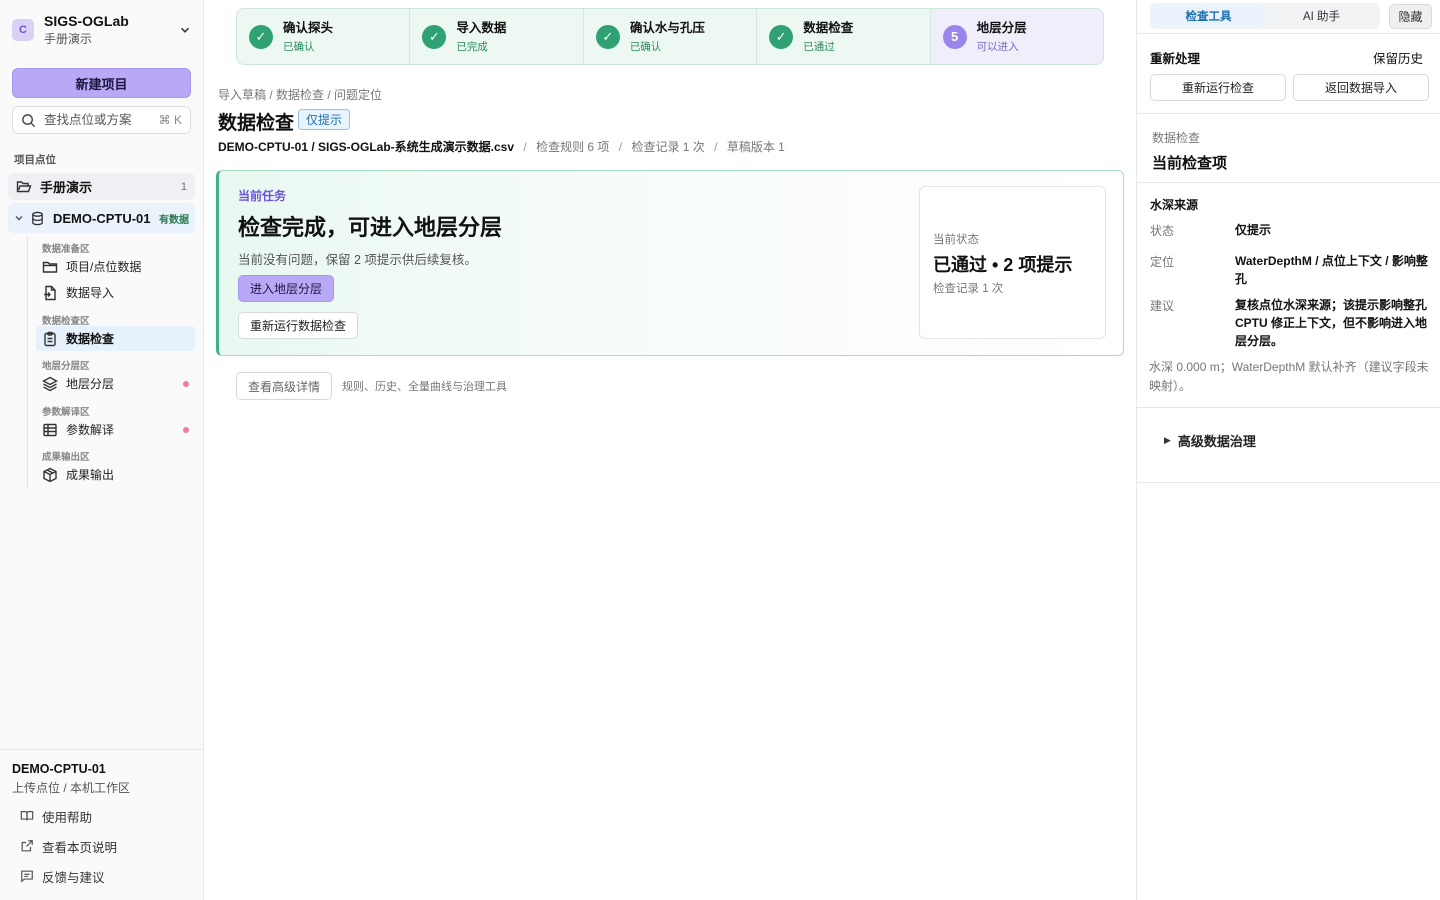  What do you see at coordinates (1410, 16) in the screenshot?
I see `hide-panel-button: 隐藏` at bounding box center [1410, 16].